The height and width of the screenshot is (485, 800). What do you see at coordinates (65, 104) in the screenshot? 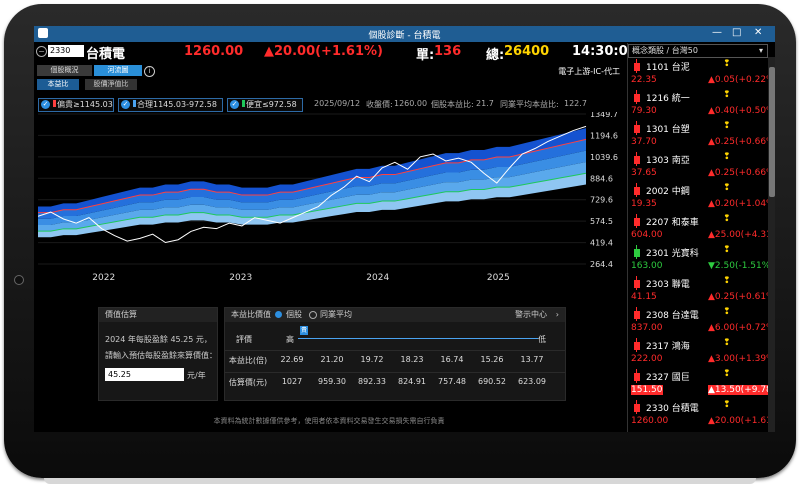
I see `legend-label: 偏貴` at bounding box center [65, 104].